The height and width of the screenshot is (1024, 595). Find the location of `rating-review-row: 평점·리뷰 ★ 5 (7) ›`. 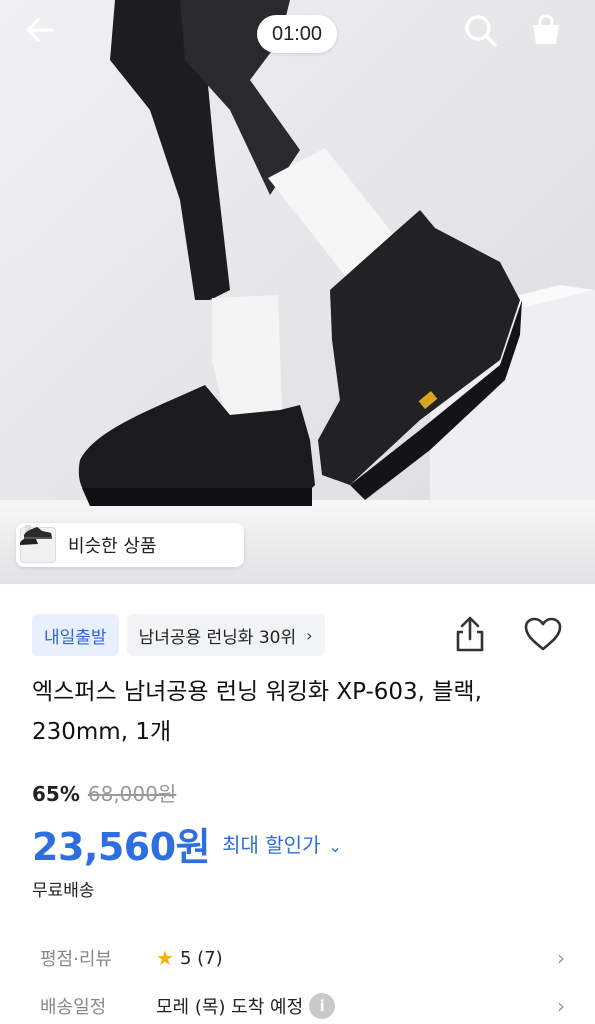

rating-review-row: 평점·리뷰 ★ 5 (7) › is located at coordinates (302, 958).